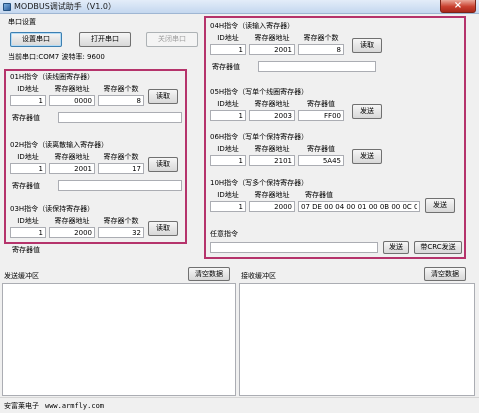  What do you see at coordinates (228, 115) in the screenshot?
I see `cmd05-id-input` at bounding box center [228, 115].